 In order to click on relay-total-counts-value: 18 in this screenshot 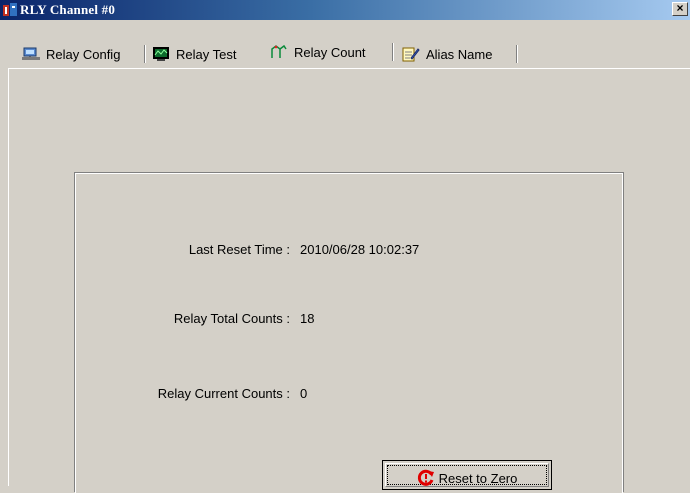, I will do `click(307, 318)`.